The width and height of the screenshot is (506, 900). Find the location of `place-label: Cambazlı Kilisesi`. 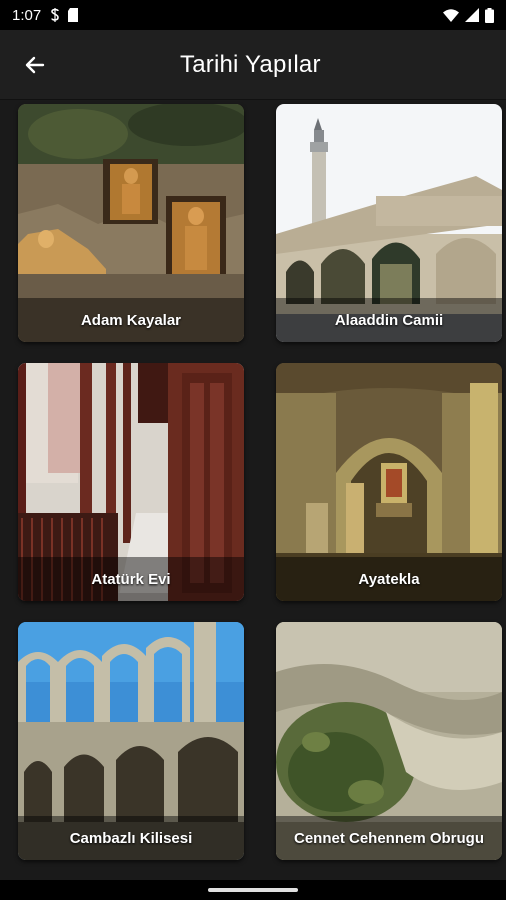

place-label: Cambazlı Kilisesi is located at coordinates (131, 838).